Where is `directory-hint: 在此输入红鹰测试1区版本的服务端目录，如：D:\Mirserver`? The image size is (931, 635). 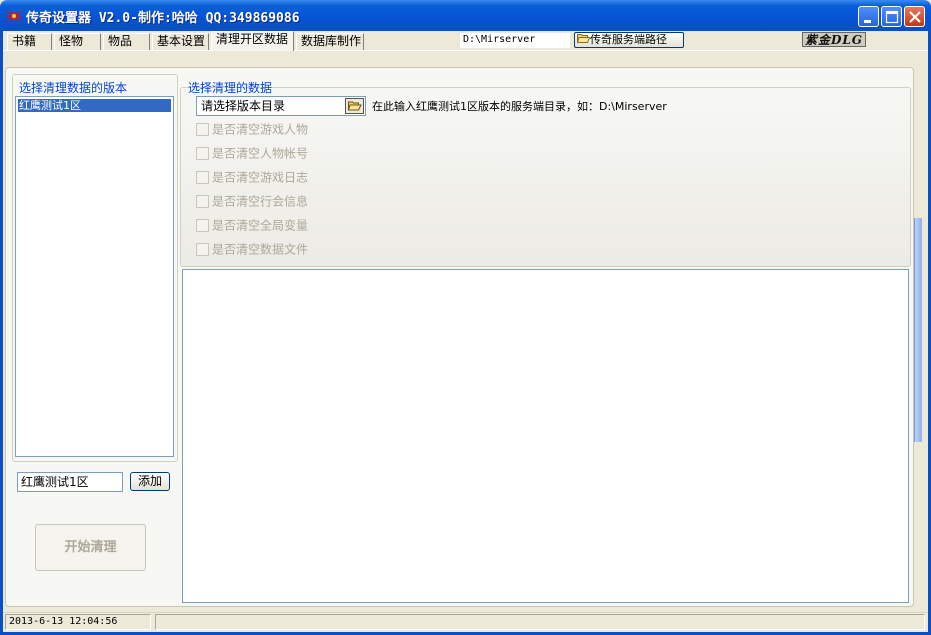
directory-hint: 在此输入红鹰测试1区版本的服务端目录，如：D:\Mirserver is located at coordinates (519, 106).